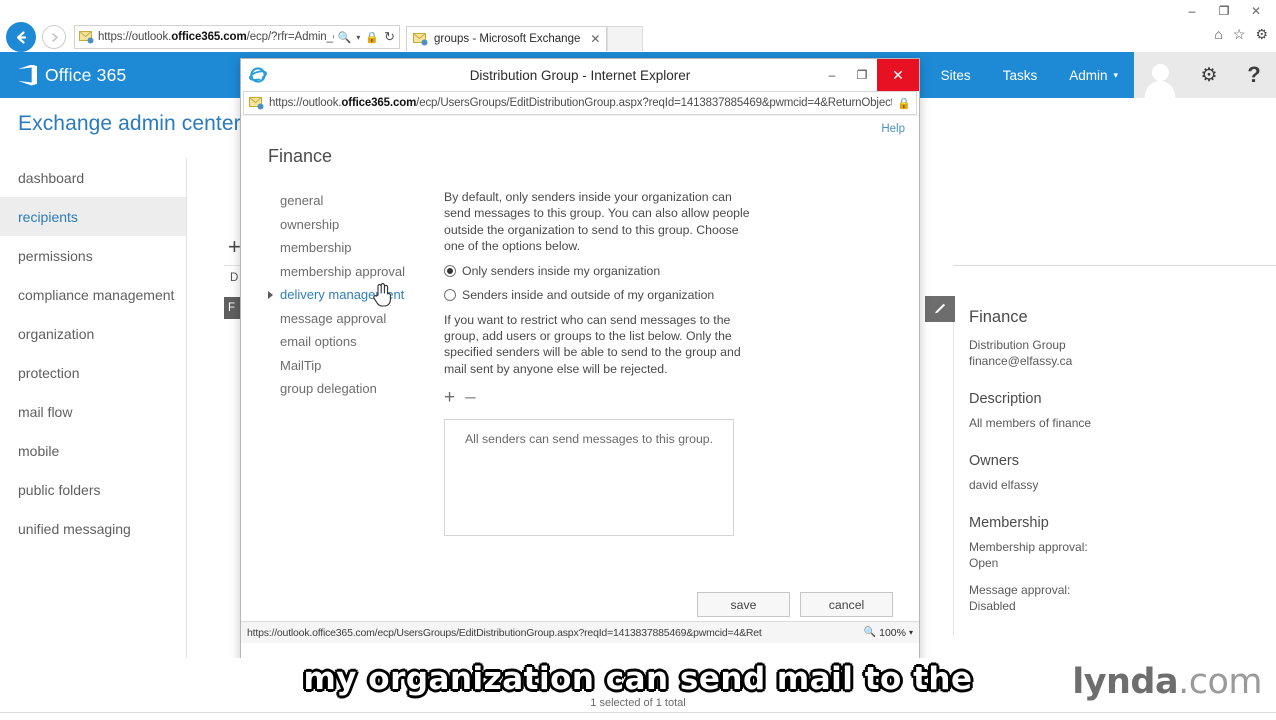 The image size is (1276, 720). I want to click on suite-link-admin: Admin, so click(1083, 75).